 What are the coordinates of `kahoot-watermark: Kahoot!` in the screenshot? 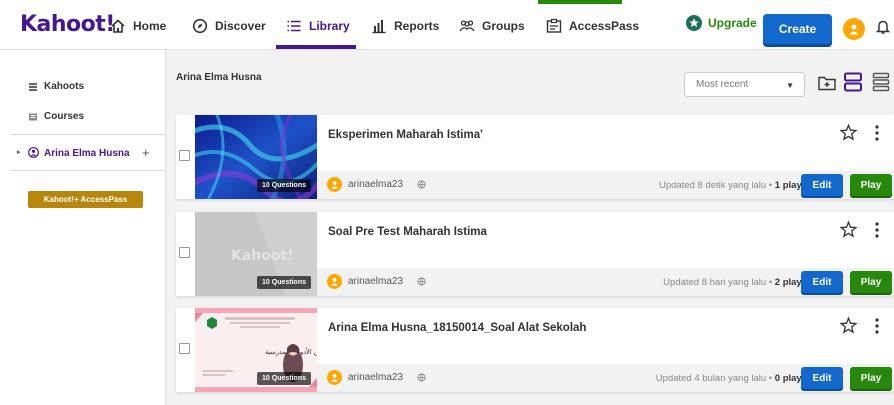 It's located at (262, 256).